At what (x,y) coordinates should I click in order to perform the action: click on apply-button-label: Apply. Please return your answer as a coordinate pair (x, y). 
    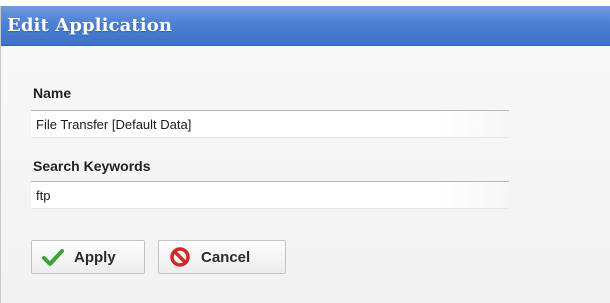
    Looking at the image, I should click on (95, 257).